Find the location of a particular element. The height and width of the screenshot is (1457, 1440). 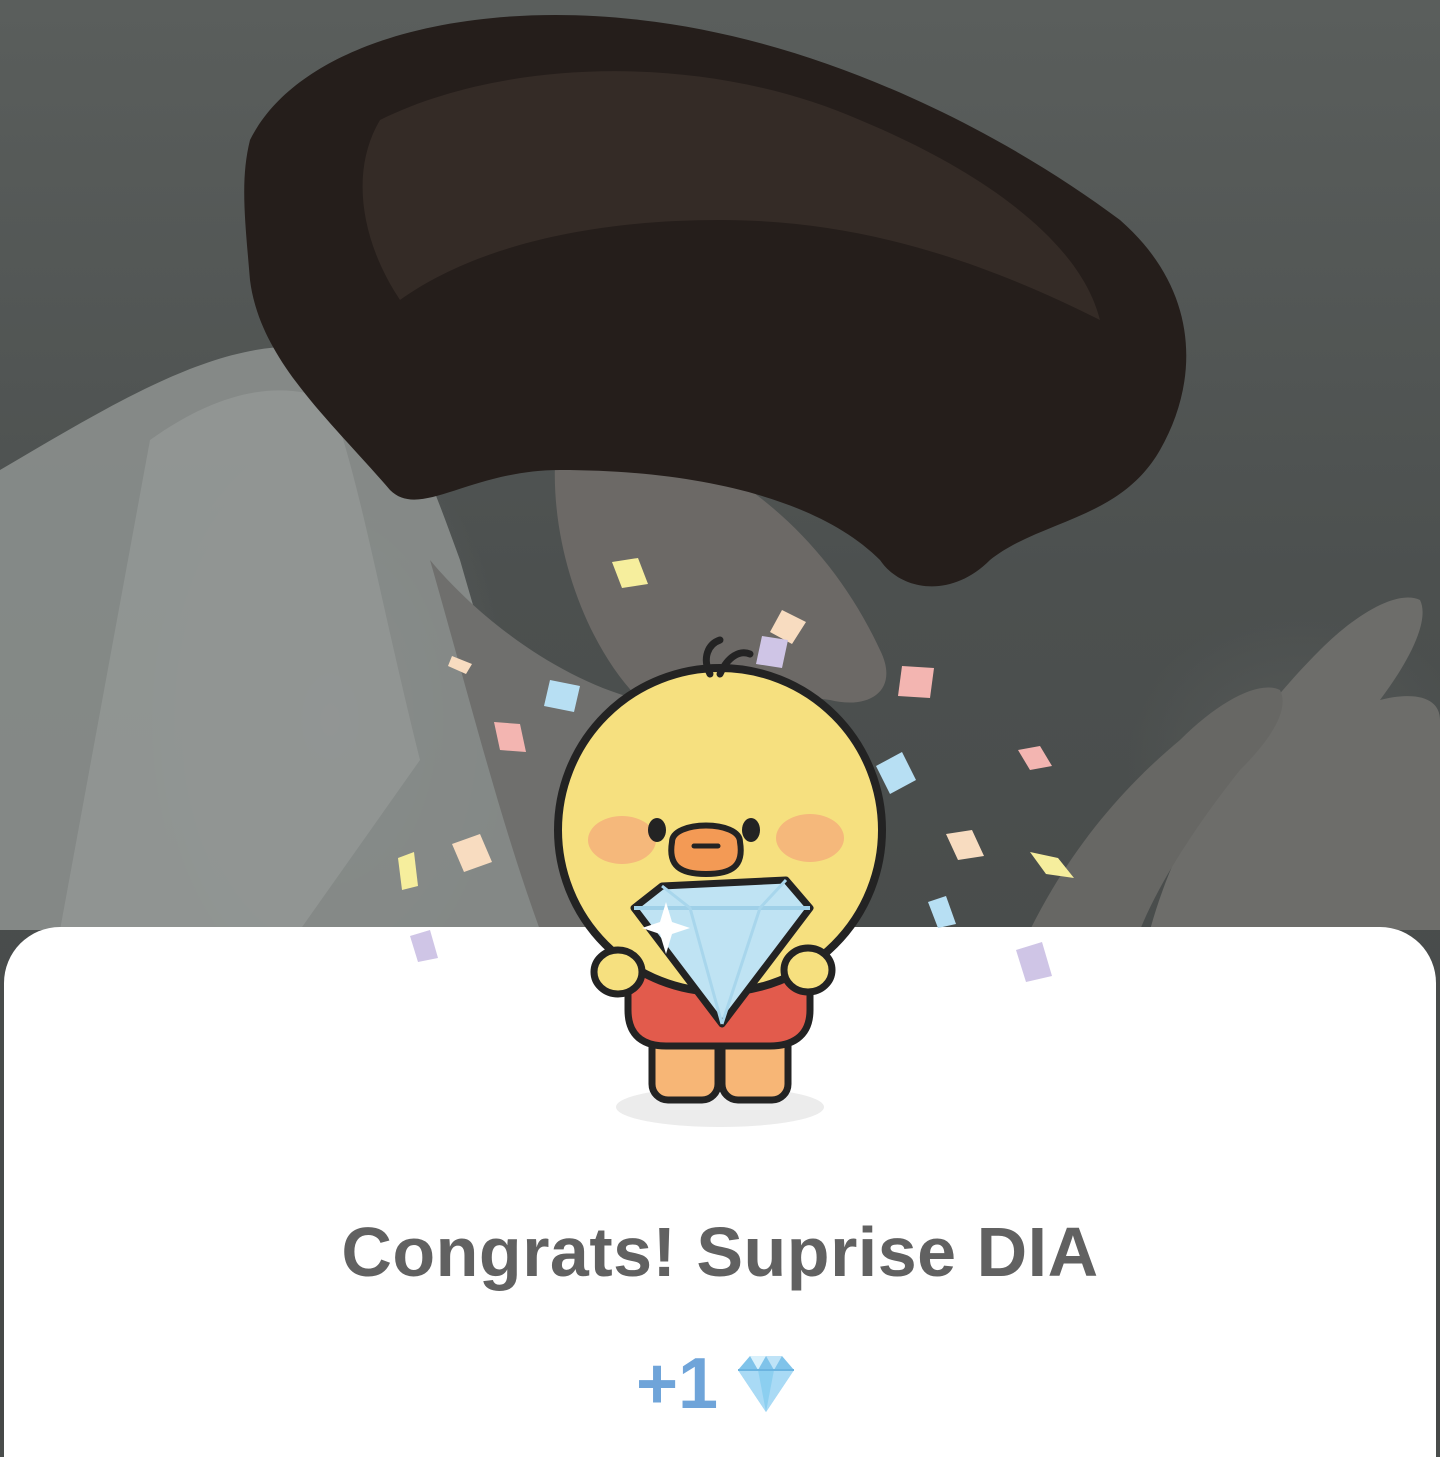

diamond-icon is located at coordinates (766, 1384).